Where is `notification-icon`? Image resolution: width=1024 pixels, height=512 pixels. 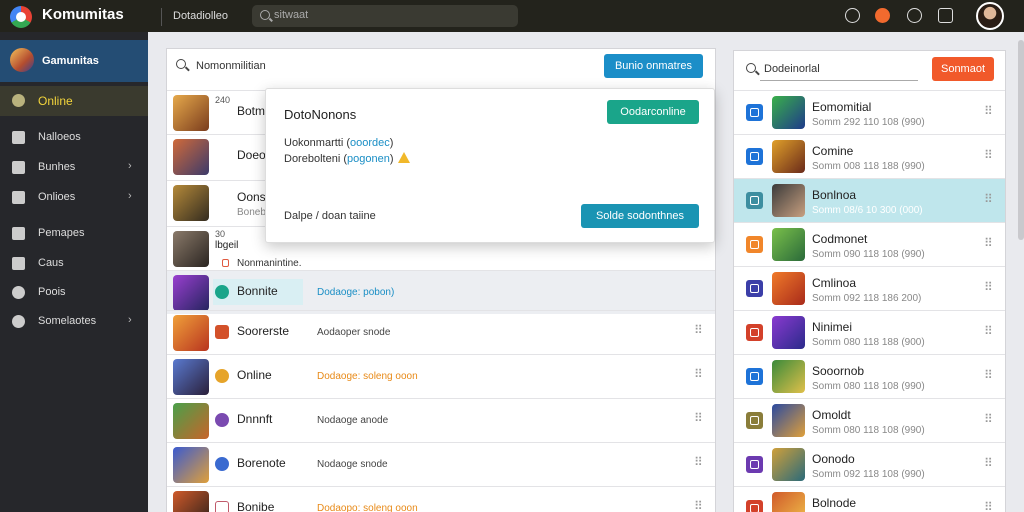 notification-icon is located at coordinates (882, 15).